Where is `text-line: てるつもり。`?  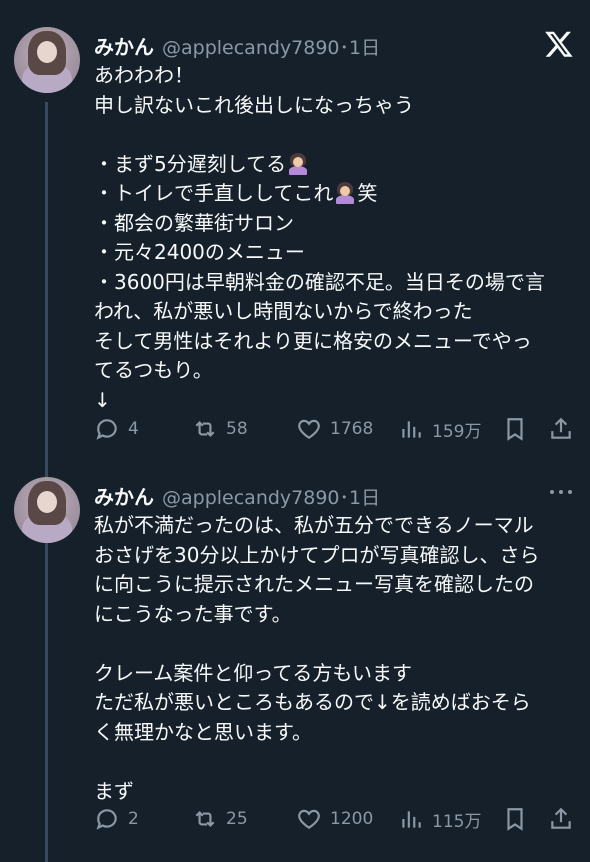
text-line: てるつもり。 is located at coordinates (153, 370).